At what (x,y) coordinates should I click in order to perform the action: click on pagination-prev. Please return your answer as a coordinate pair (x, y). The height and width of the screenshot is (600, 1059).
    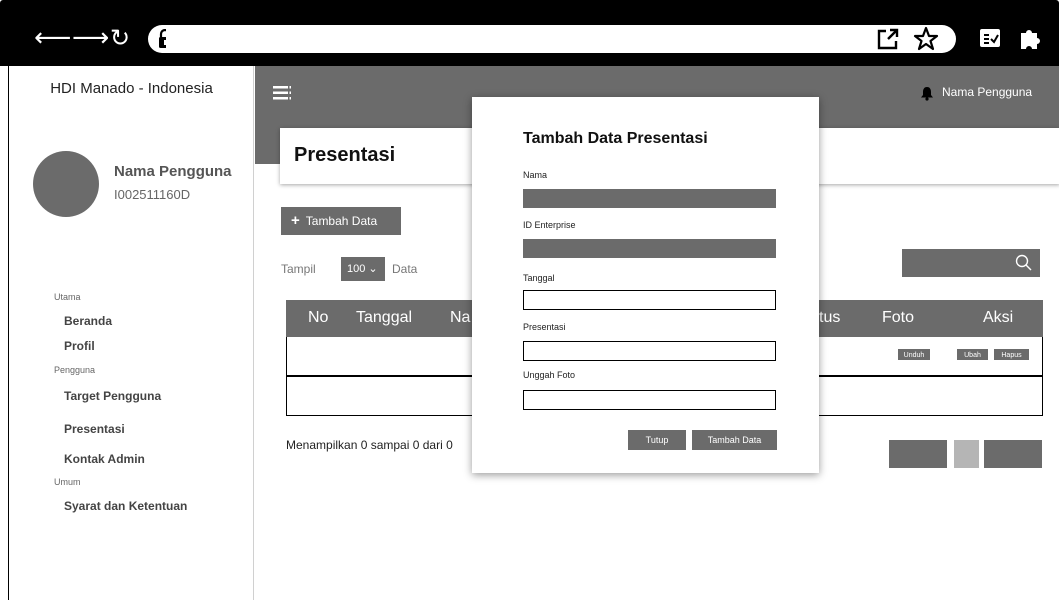
    Looking at the image, I should click on (918, 454).